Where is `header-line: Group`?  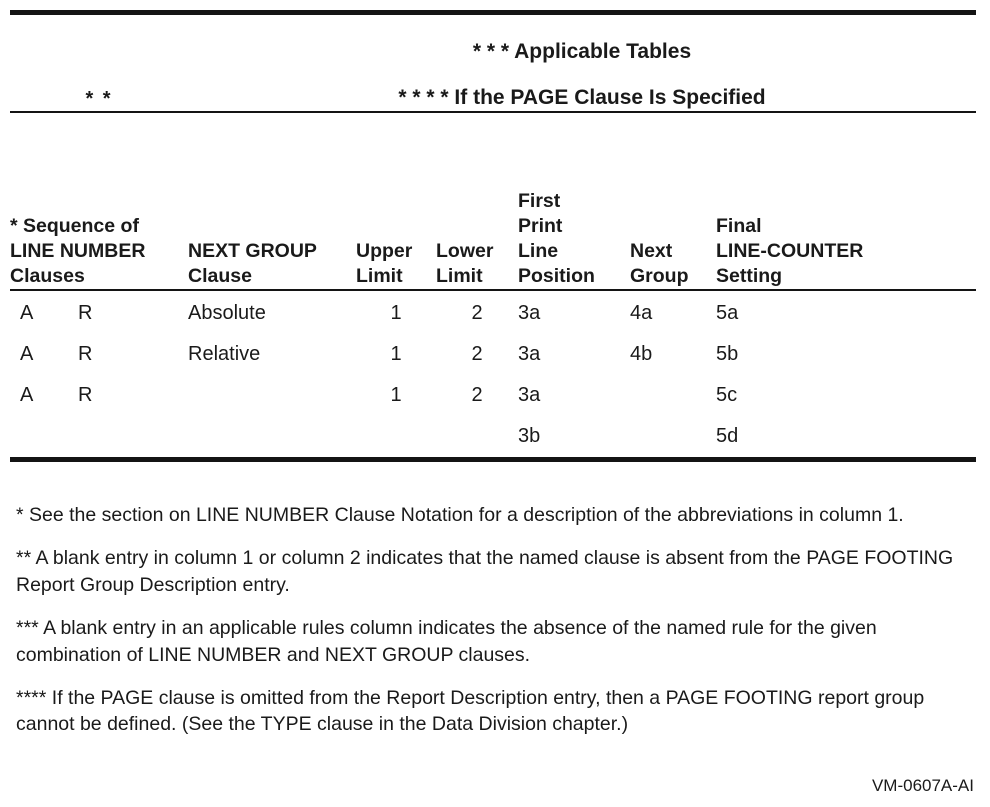
header-line: Group is located at coordinates (659, 276).